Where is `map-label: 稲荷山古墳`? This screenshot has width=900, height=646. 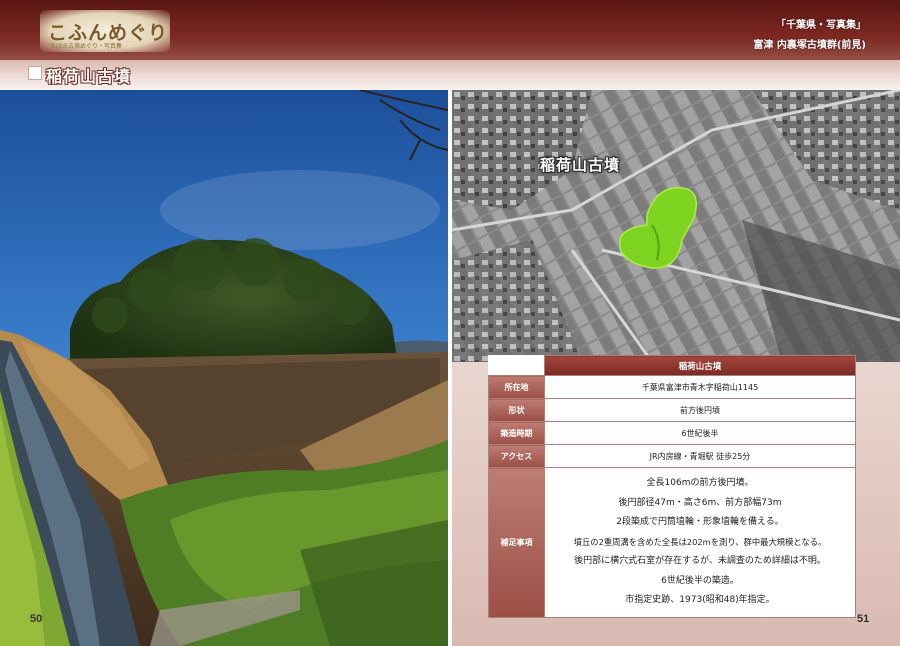
map-label: 稲荷山古墳 is located at coordinates (580, 165).